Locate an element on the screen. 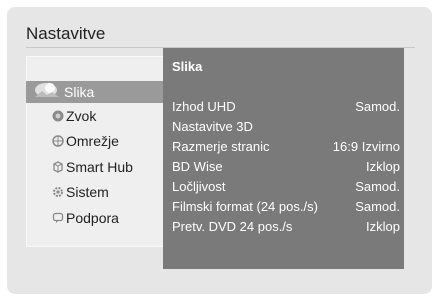 This screenshot has height=302, width=441. setting-row-resolution: Ločljivost Samod. is located at coordinates (286, 189).